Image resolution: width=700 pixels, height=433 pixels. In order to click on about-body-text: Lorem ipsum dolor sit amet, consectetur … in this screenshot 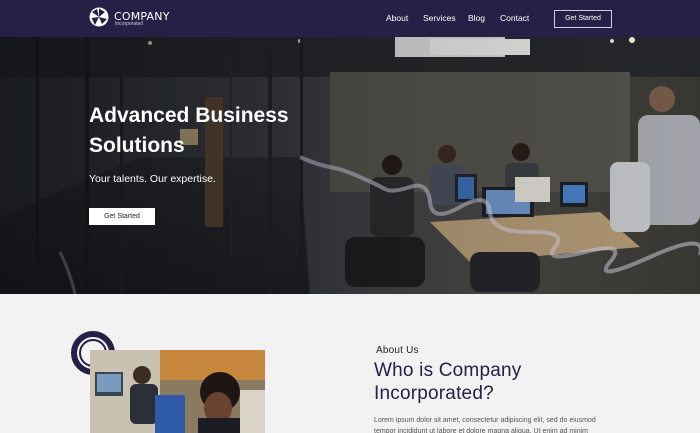, I will do `click(485, 425)`.